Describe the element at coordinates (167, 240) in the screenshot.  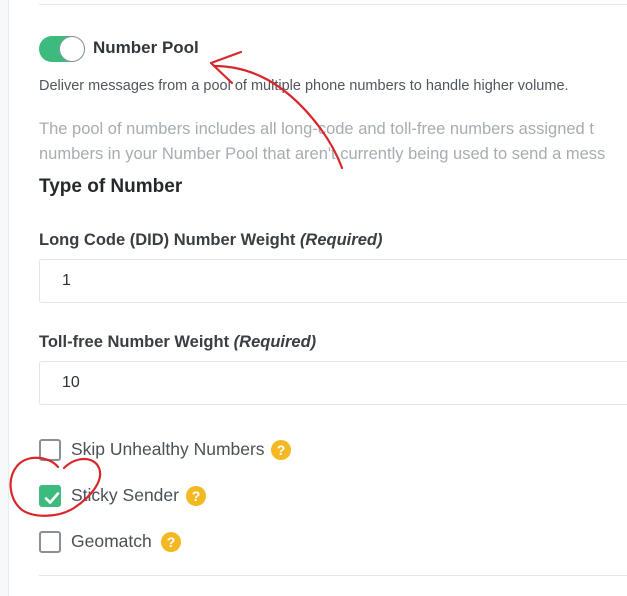
I see `long-code-label-text: Long Code (DID) Number Weight` at that location.